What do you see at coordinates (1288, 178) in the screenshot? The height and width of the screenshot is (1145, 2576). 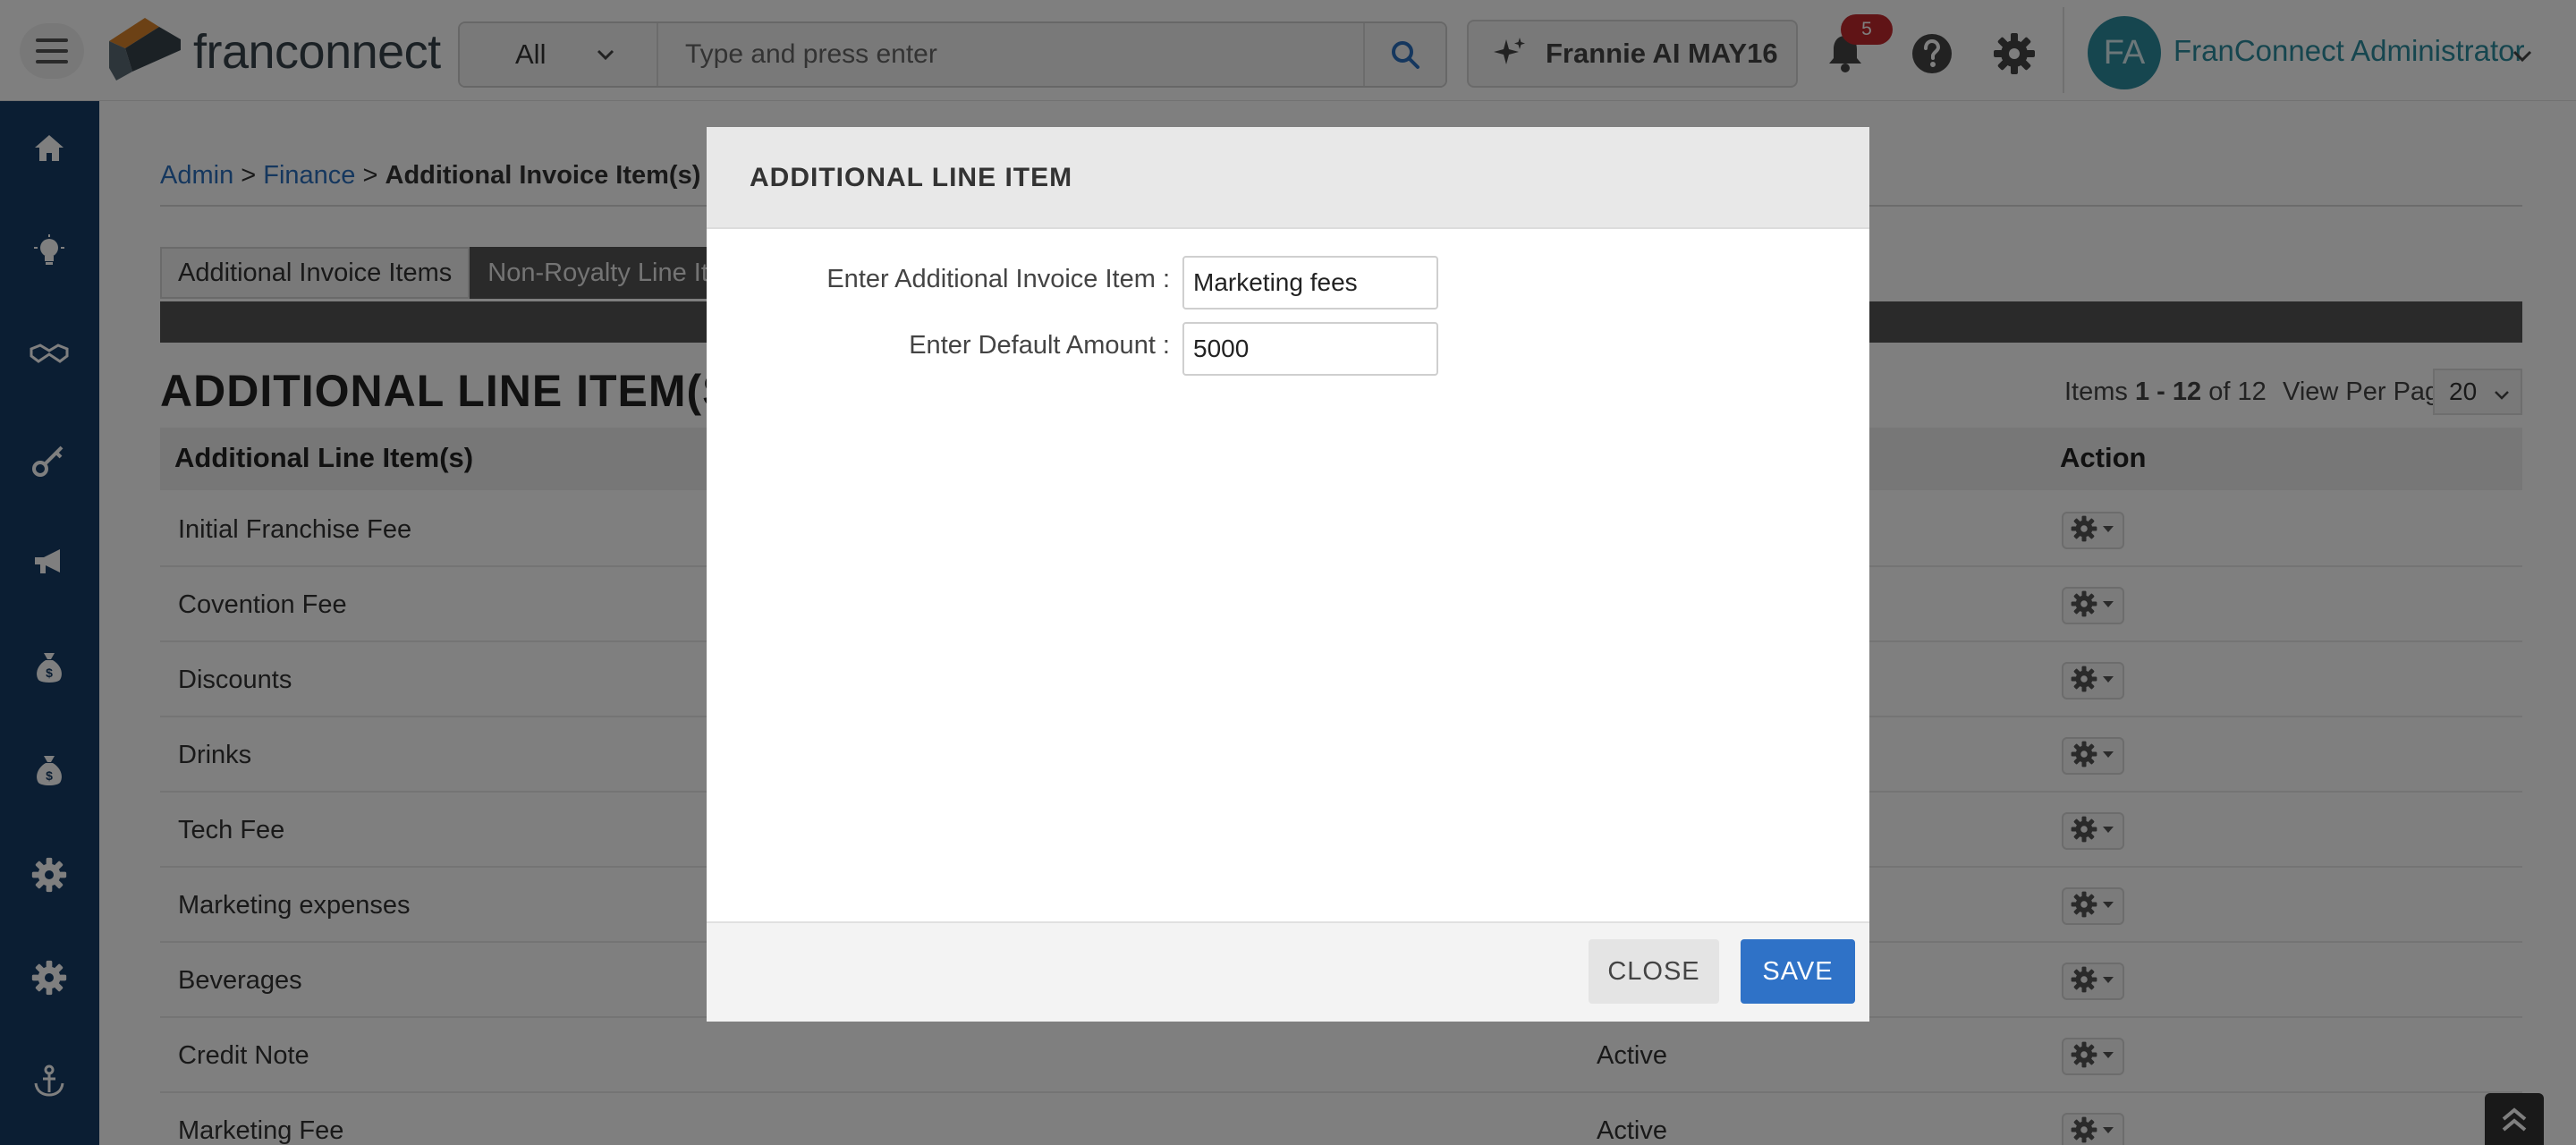 I see `modal-header: ADDITIONAL LINE ITEM` at bounding box center [1288, 178].